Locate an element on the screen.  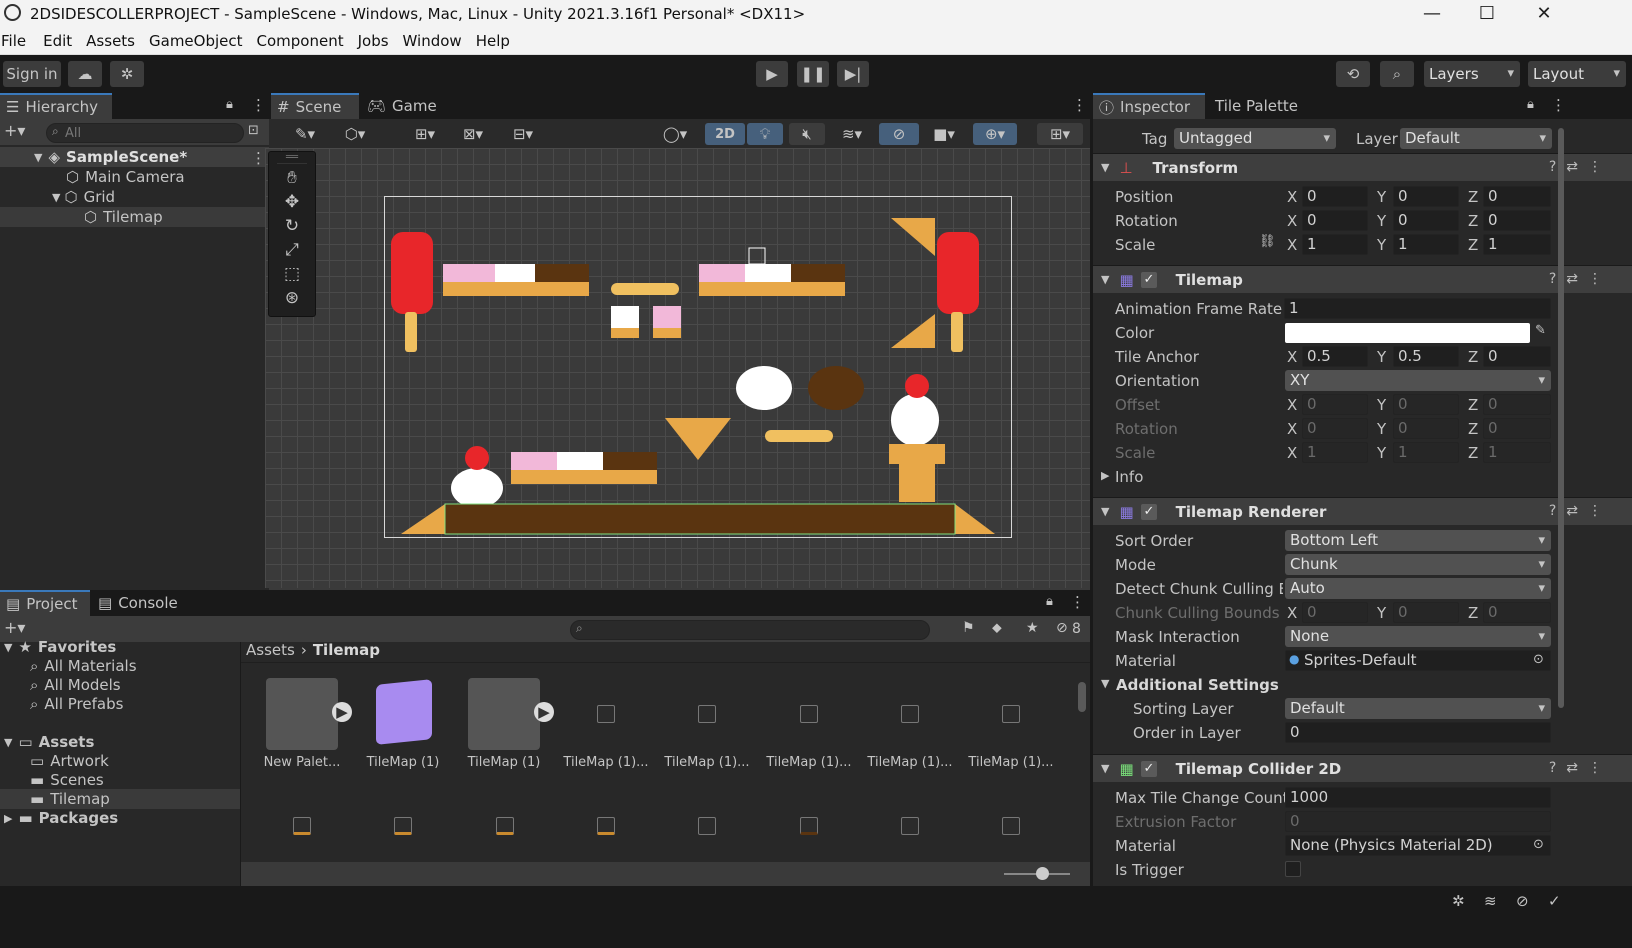
anchor-x-field: 0.5 is located at coordinates (1335, 356).